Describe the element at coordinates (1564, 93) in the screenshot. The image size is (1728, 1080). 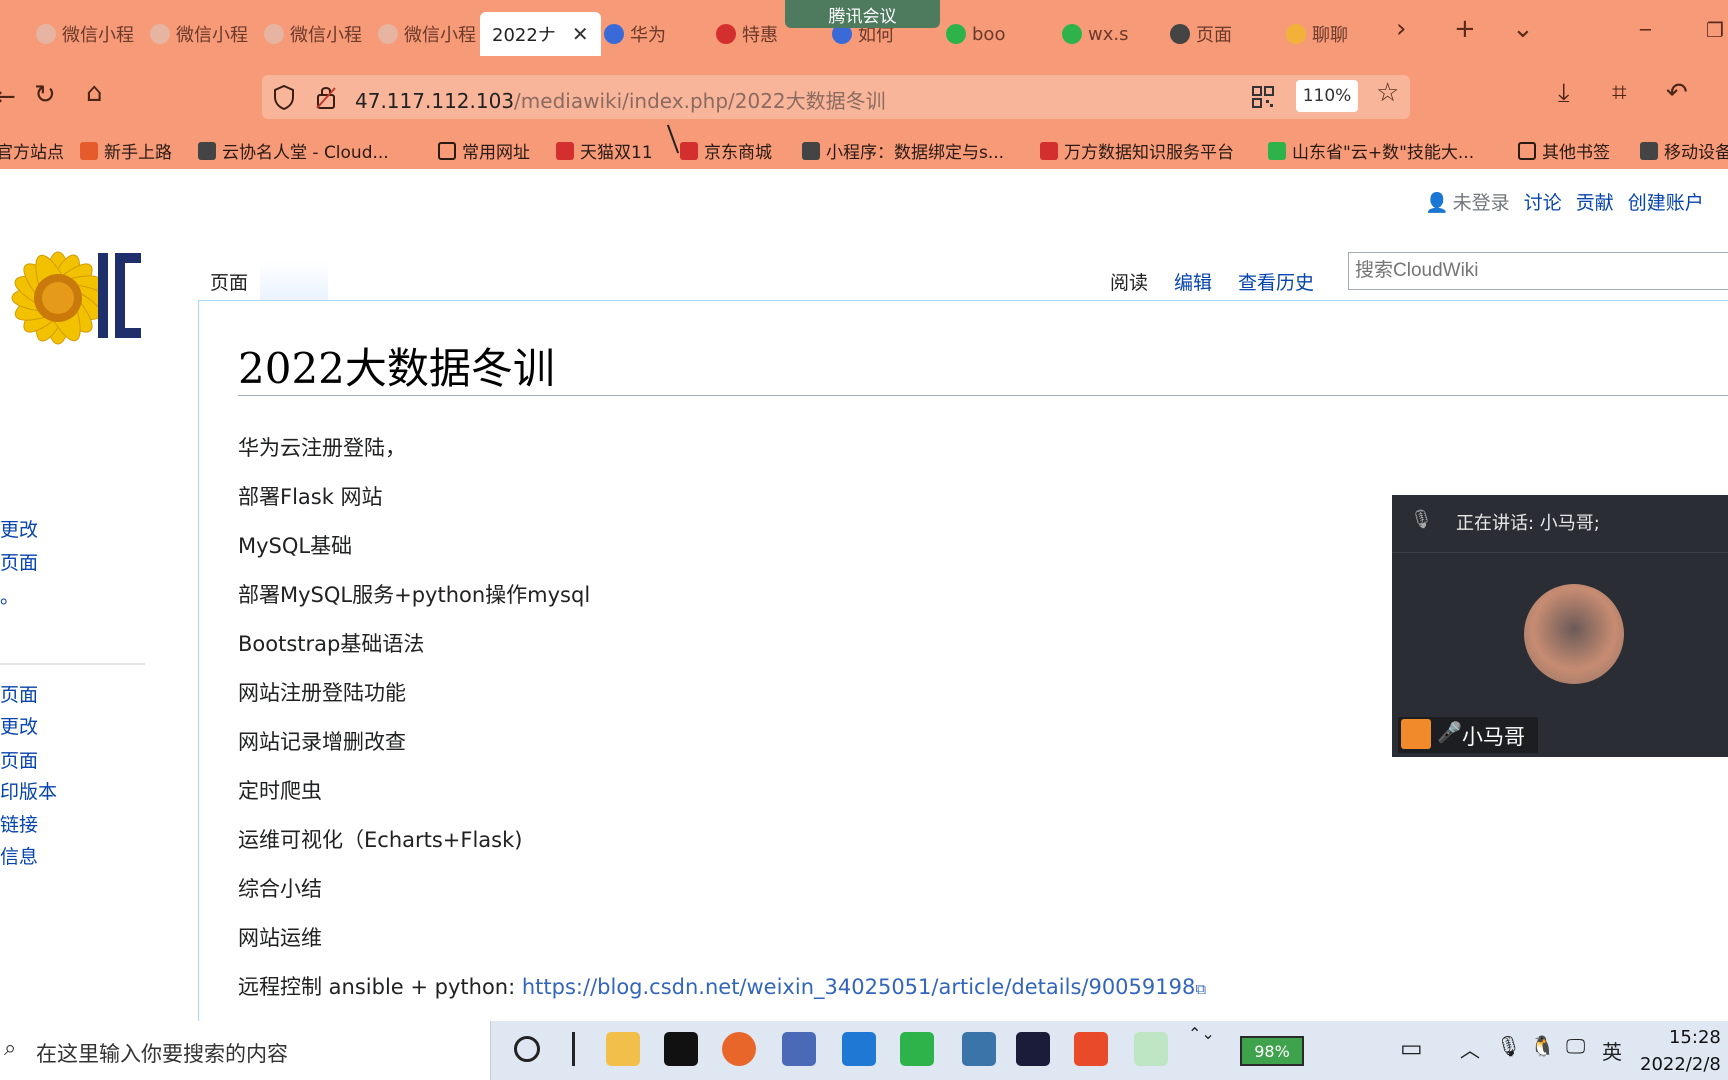
I see `download-icon: ⤓` at that location.